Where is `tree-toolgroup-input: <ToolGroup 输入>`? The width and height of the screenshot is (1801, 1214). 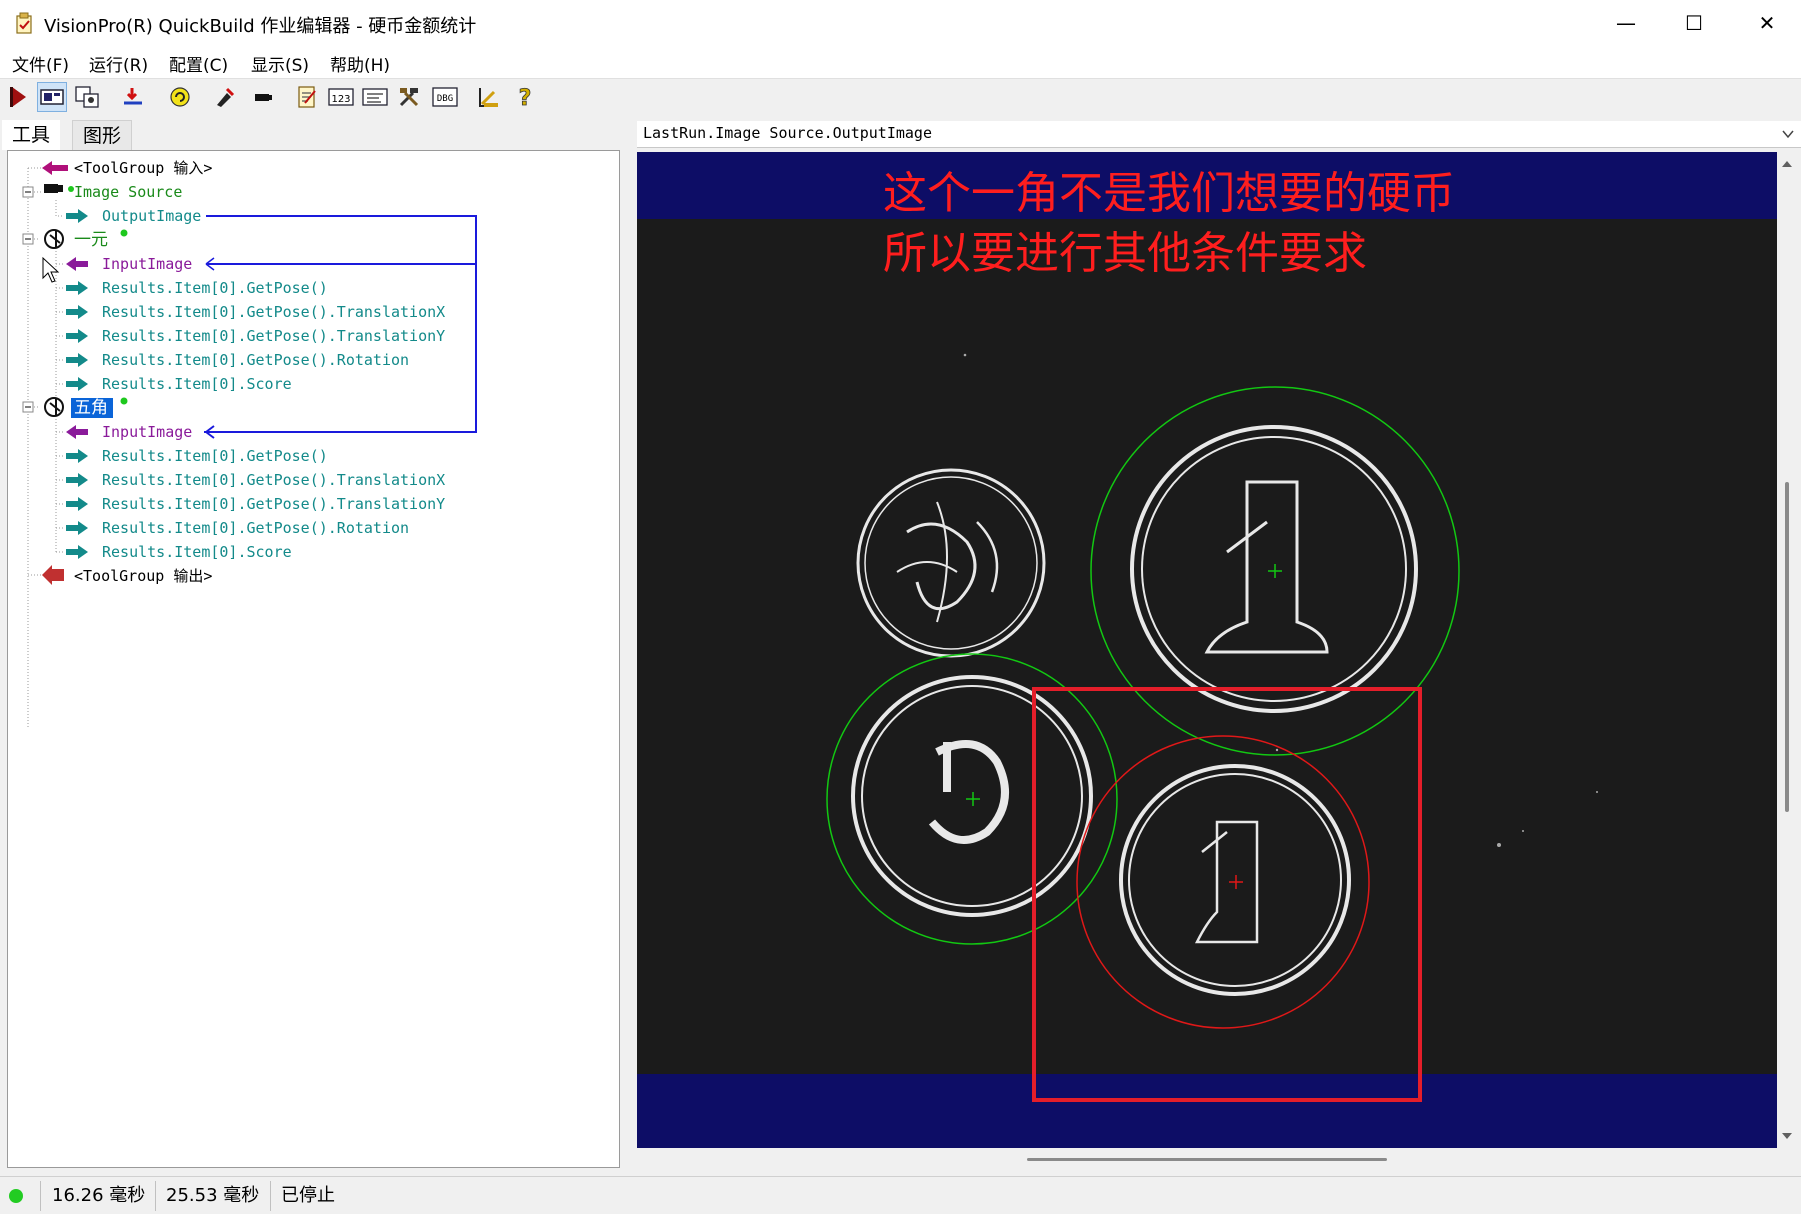
tree-toolgroup-input: <ToolGroup 输入> is located at coordinates (143, 168).